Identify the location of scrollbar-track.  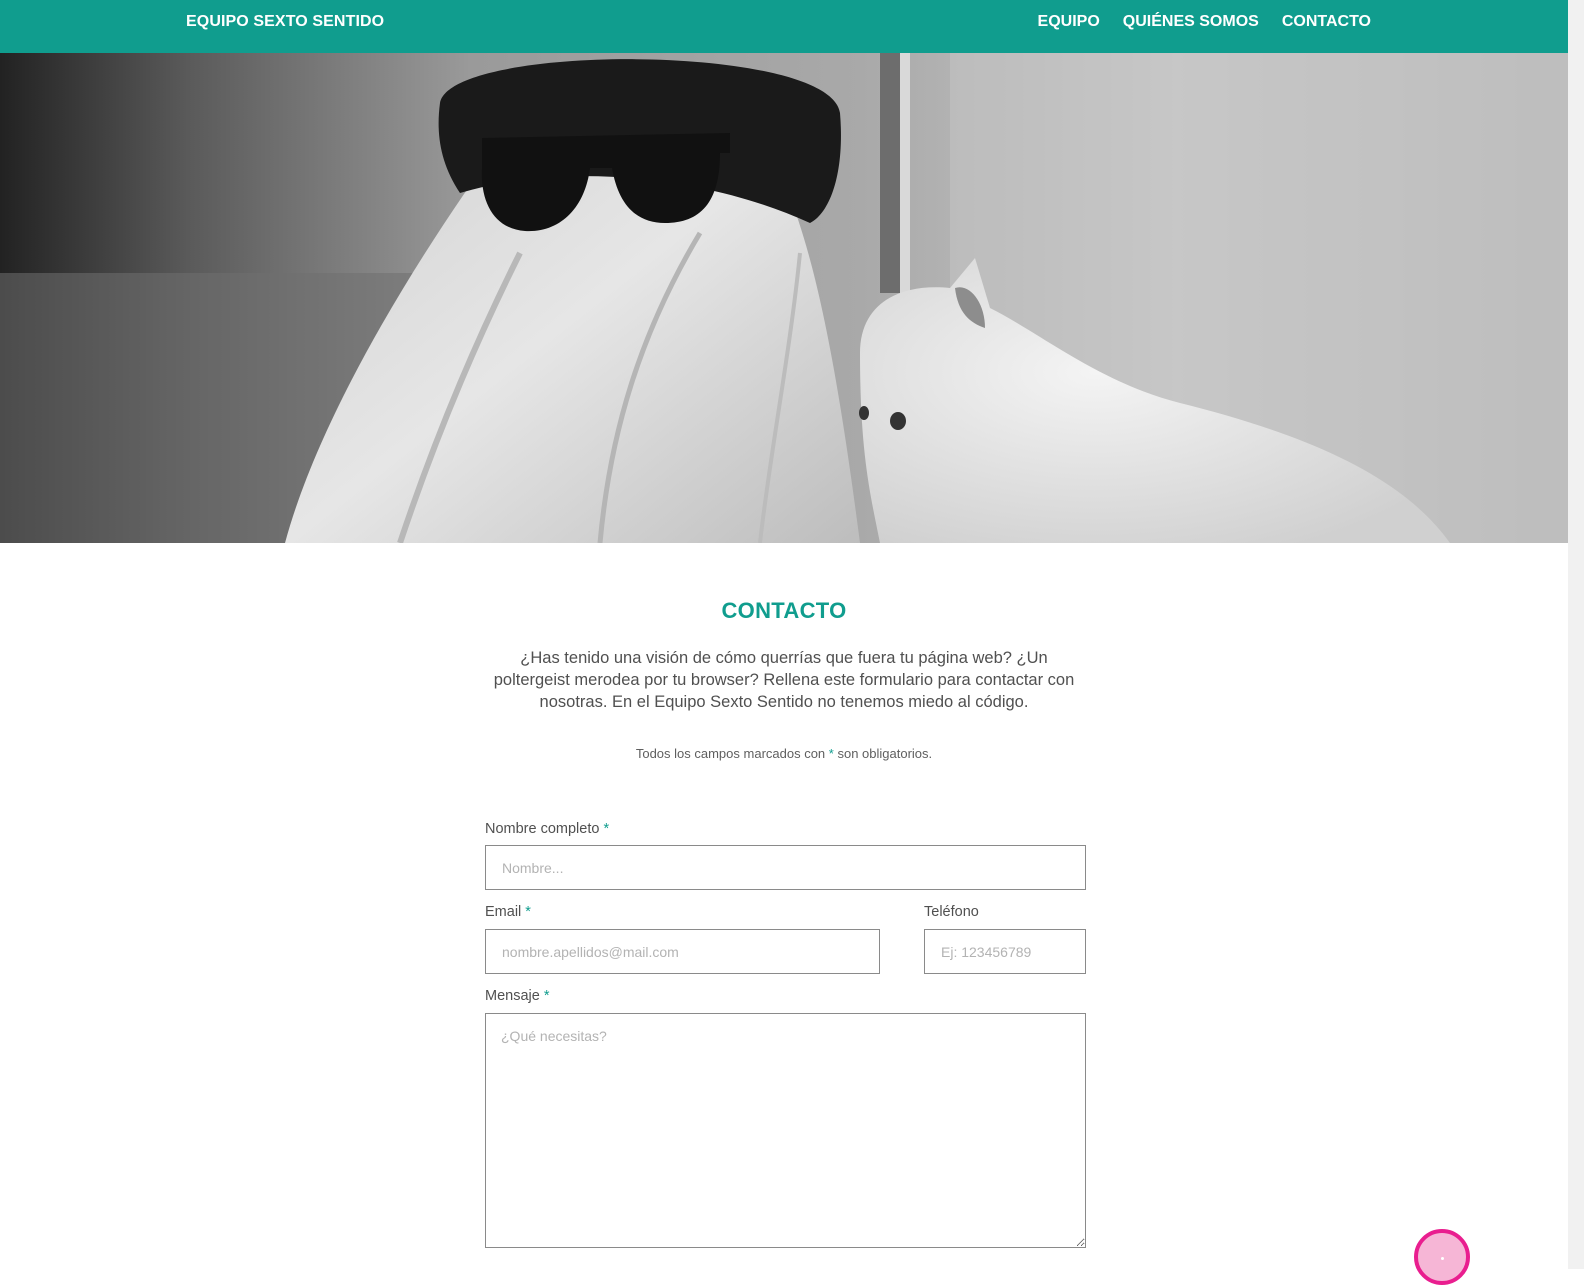
(1576, 634).